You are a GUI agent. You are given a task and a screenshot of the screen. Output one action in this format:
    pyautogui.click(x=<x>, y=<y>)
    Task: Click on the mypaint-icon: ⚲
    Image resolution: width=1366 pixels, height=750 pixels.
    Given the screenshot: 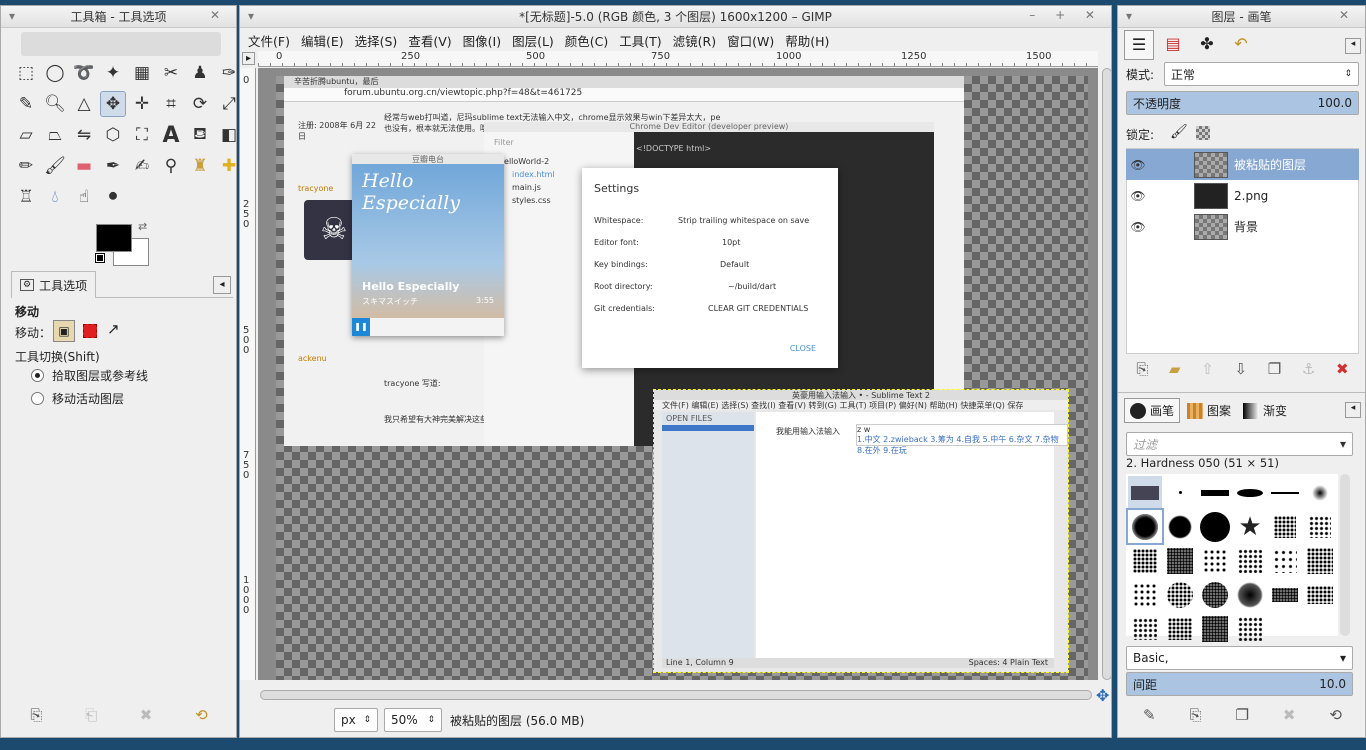 What is the action you would take?
    pyautogui.click(x=171, y=166)
    